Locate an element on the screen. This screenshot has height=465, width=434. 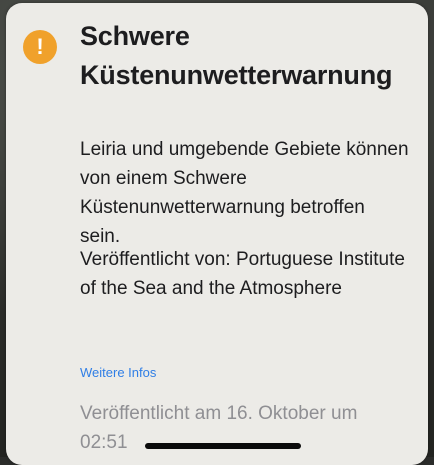
alert-title: Schwere Küstenunwetterwarnung is located at coordinates (236, 55).